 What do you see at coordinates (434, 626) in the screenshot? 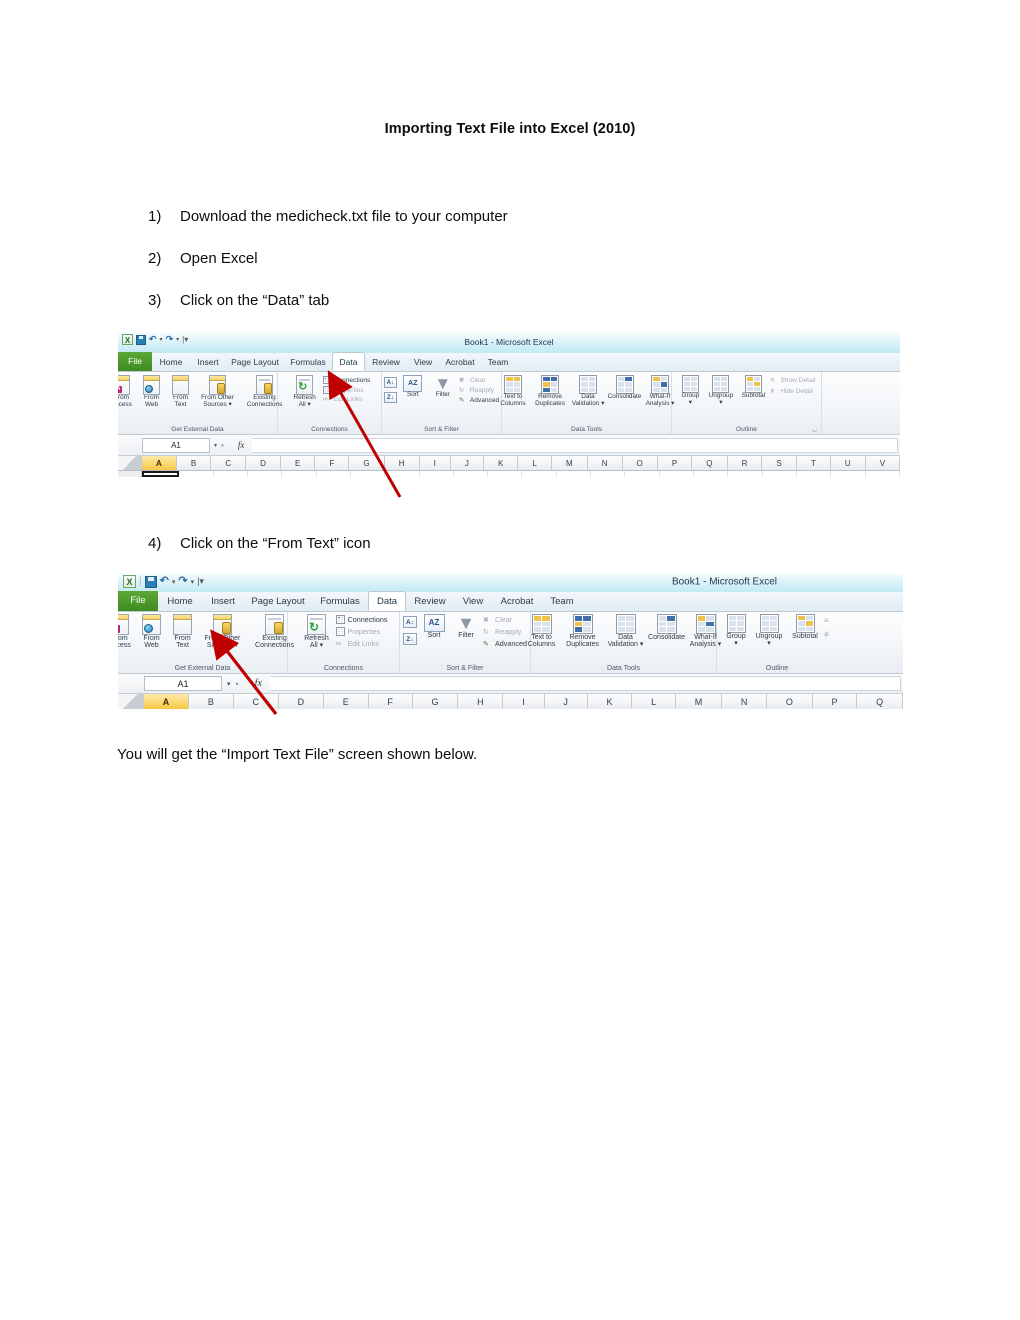
I see `sort-button-2: AZ Sort` at bounding box center [434, 626].